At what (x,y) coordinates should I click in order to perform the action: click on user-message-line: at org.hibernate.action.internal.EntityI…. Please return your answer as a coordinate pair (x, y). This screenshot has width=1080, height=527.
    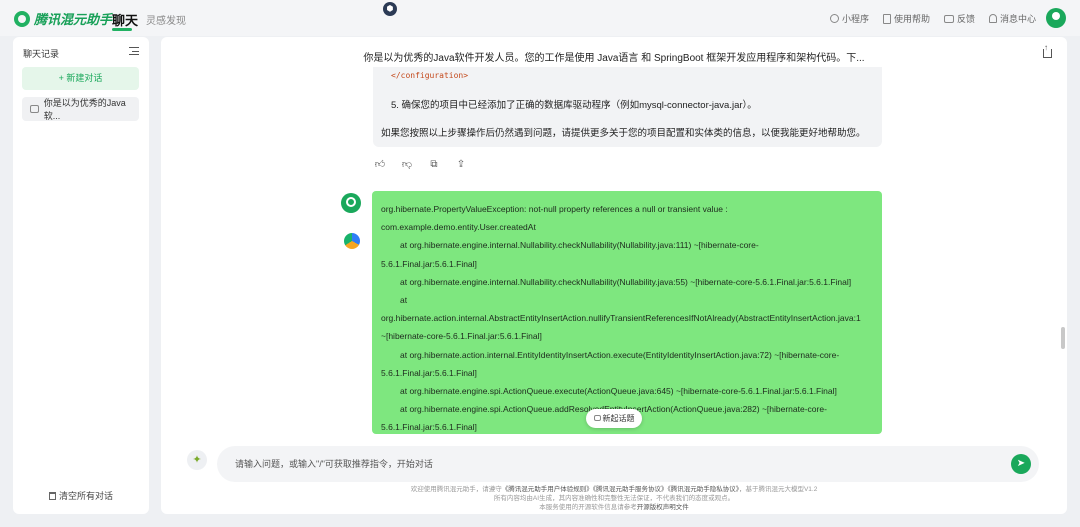
    Looking at the image, I should click on (620, 354).